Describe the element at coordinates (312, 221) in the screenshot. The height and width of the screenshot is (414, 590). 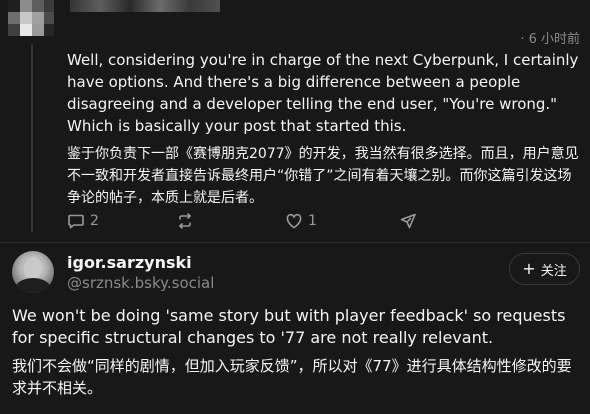
I see `like-count: 1` at that location.